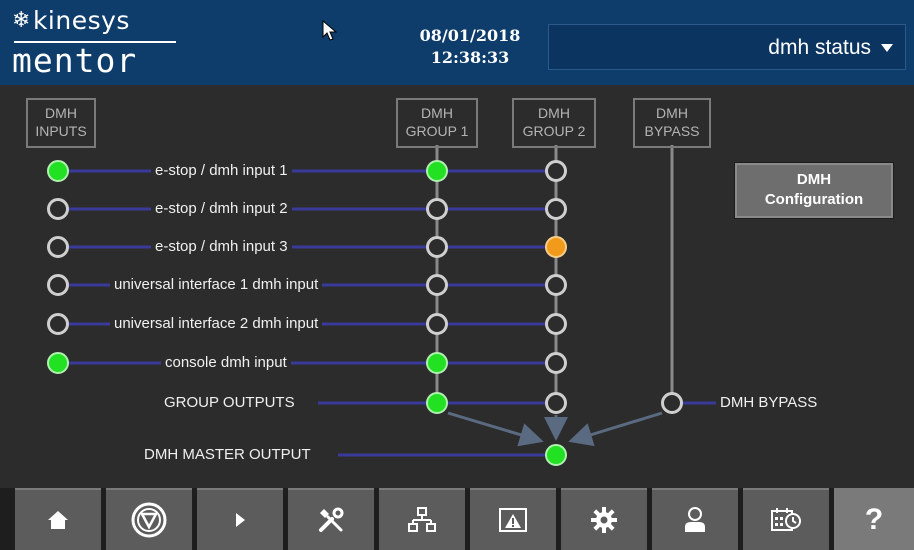 Image resolution: width=914 pixels, height=550 pixels. What do you see at coordinates (819, 47) in the screenshot?
I see `view-selector-value: dmh status` at bounding box center [819, 47].